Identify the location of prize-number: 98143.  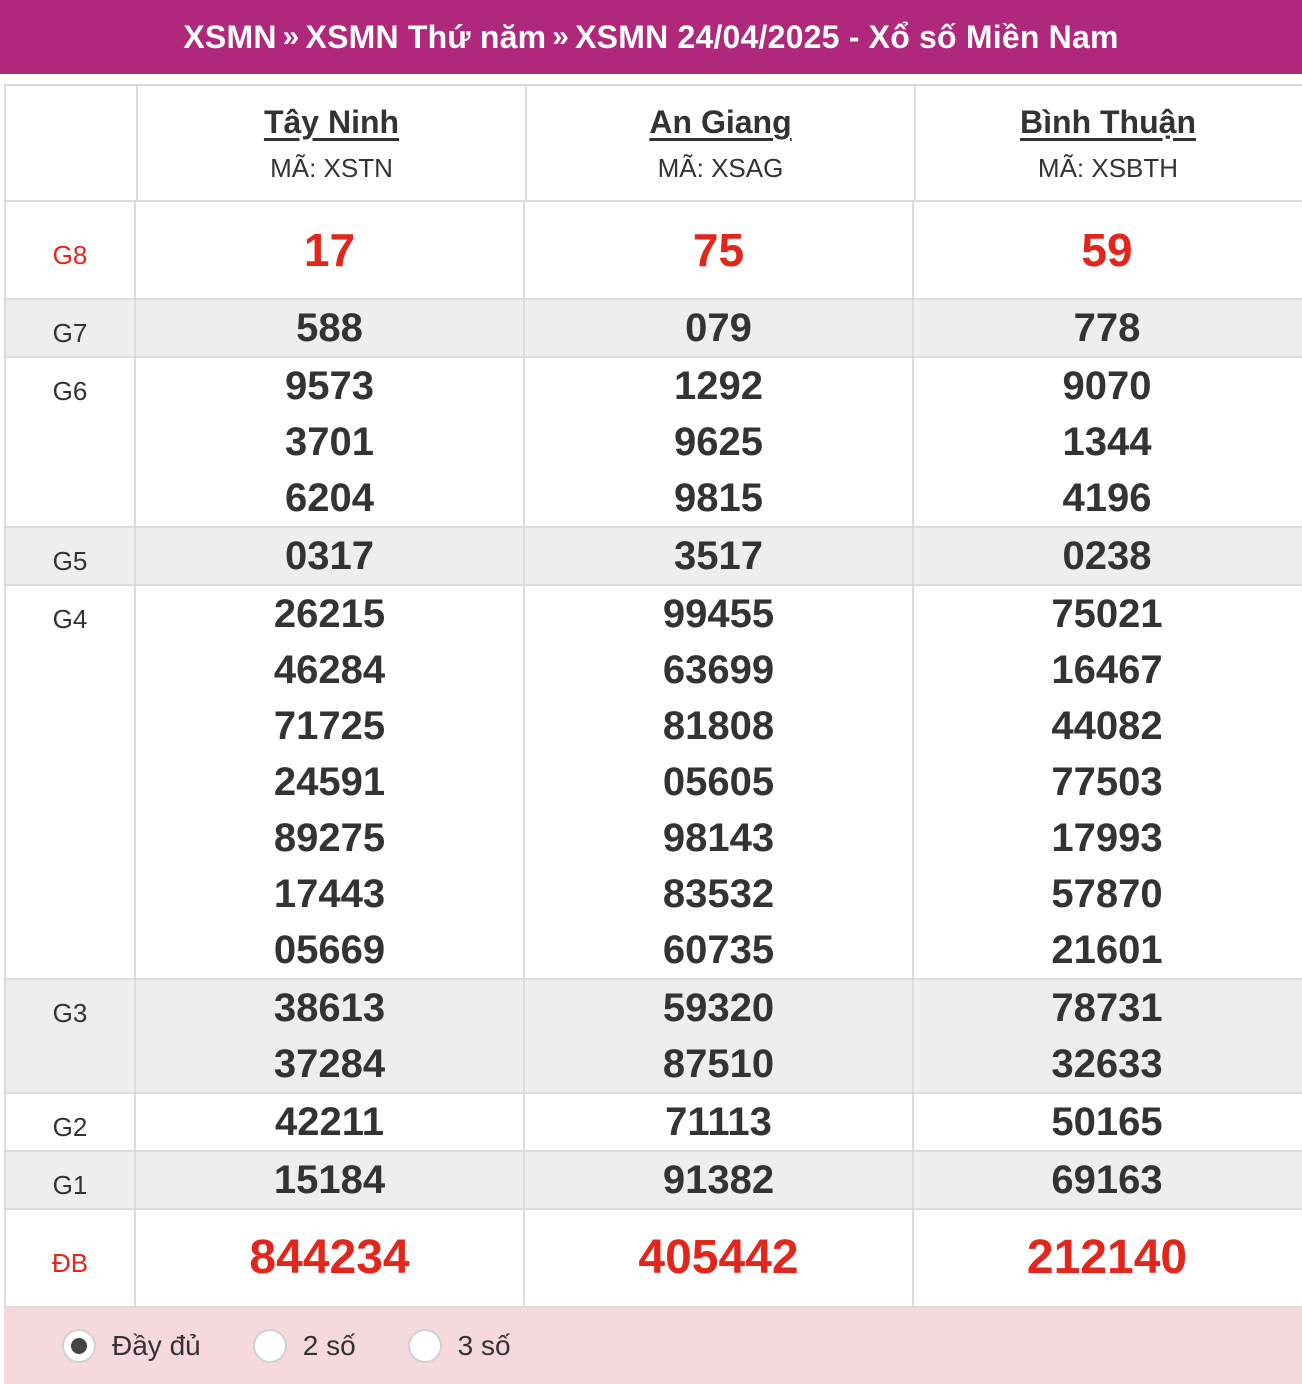
(718, 838).